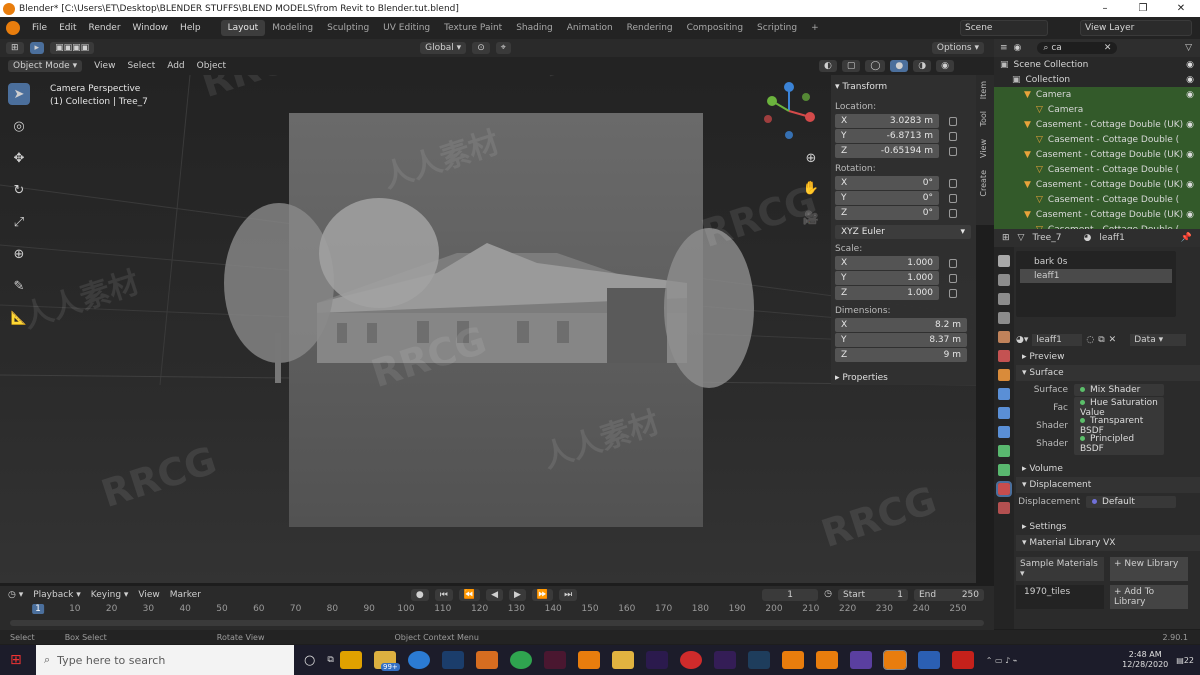 The height and width of the screenshot is (675, 1200). I want to click on pivot-icon: ⊙, so click(481, 48).